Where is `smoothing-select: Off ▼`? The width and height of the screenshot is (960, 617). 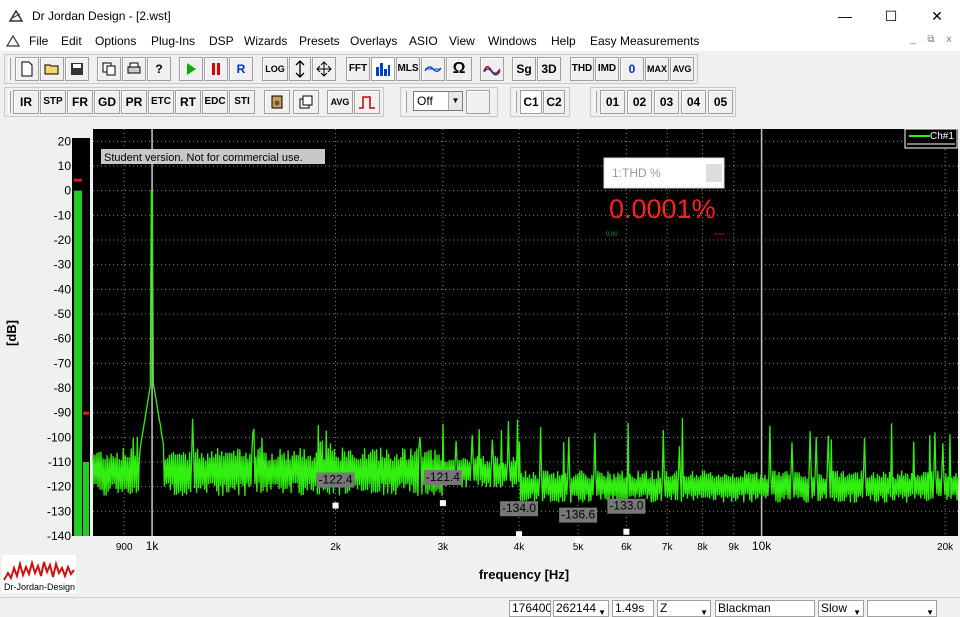
smoothing-select: Off ▼ is located at coordinates (438, 101).